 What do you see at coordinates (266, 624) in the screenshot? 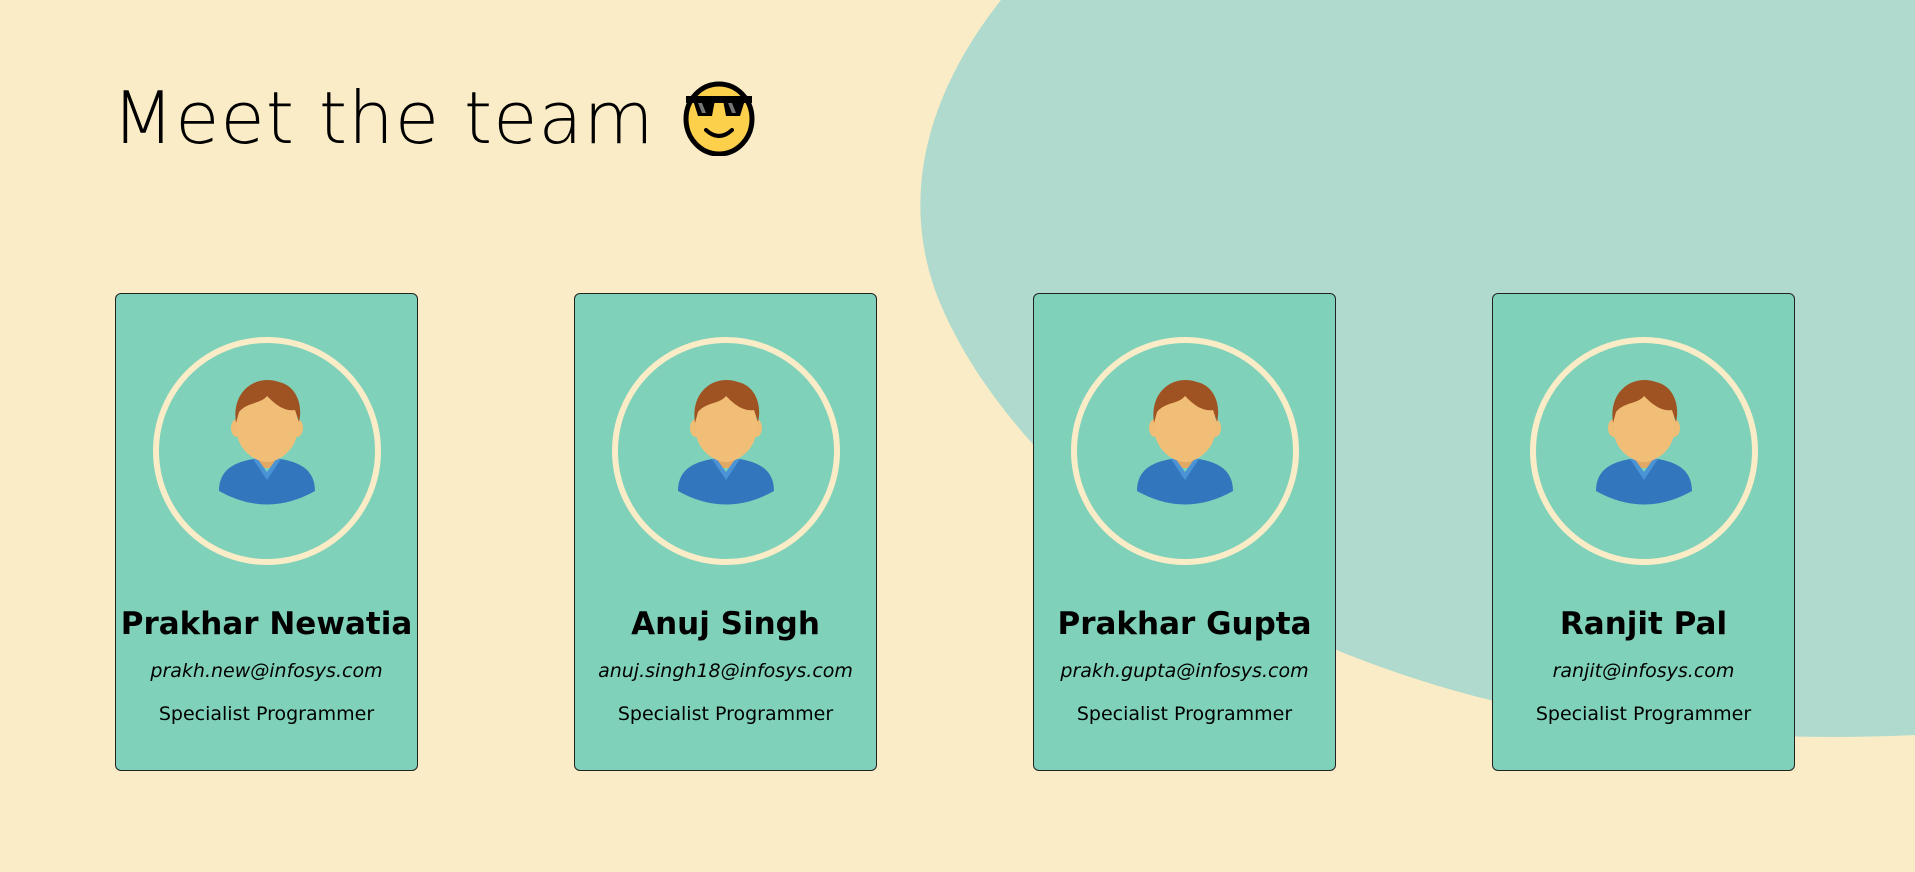
I see `member-name: Prakhar Newatia` at bounding box center [266, 624].